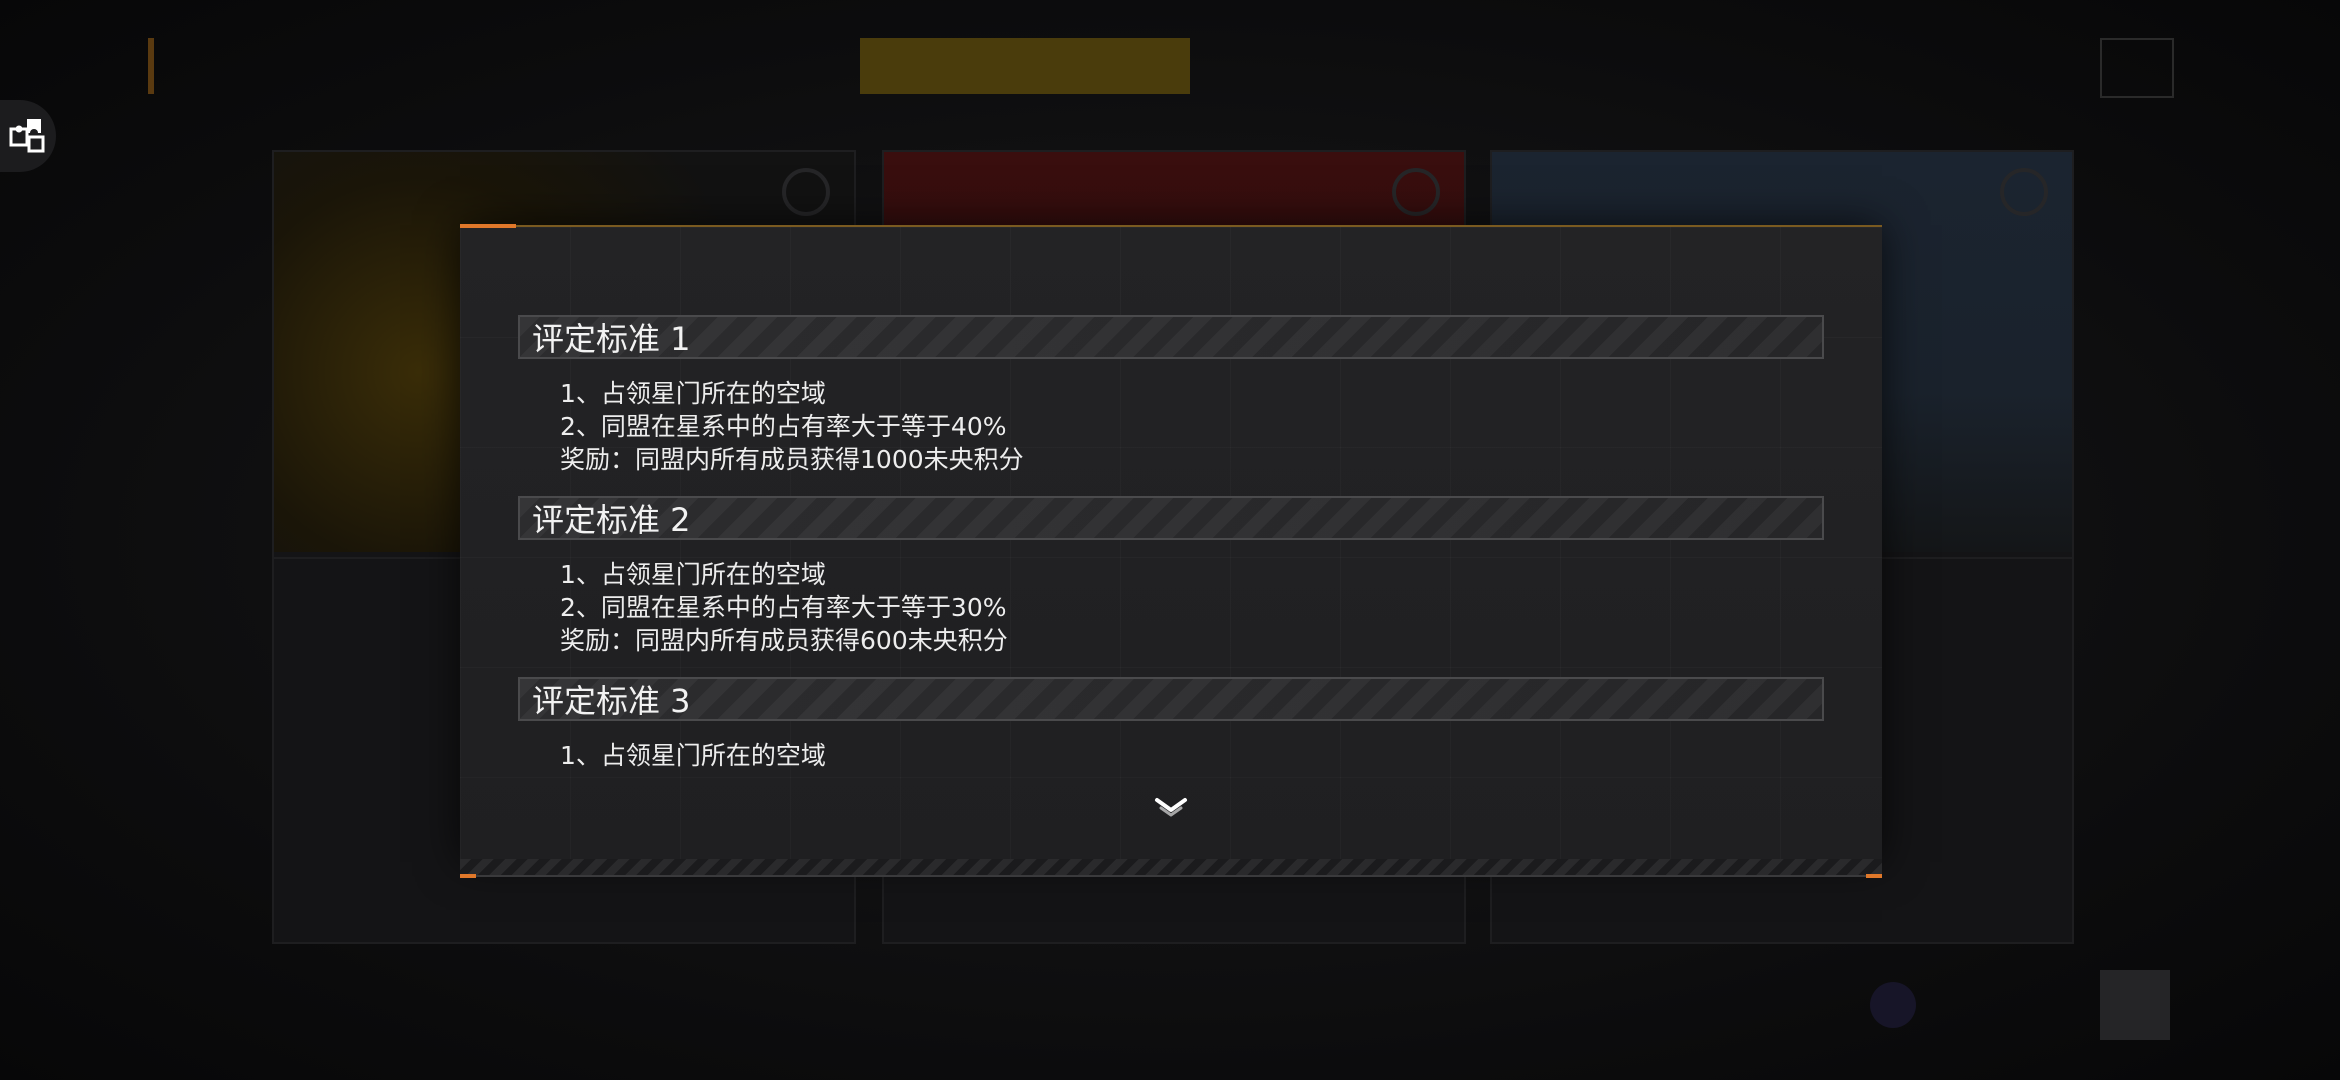 This screenshot has width=2340, height=1080. Describe the element at coordinates (2035, 66) in the screenshot. I see `background-exit-icon` at that location.